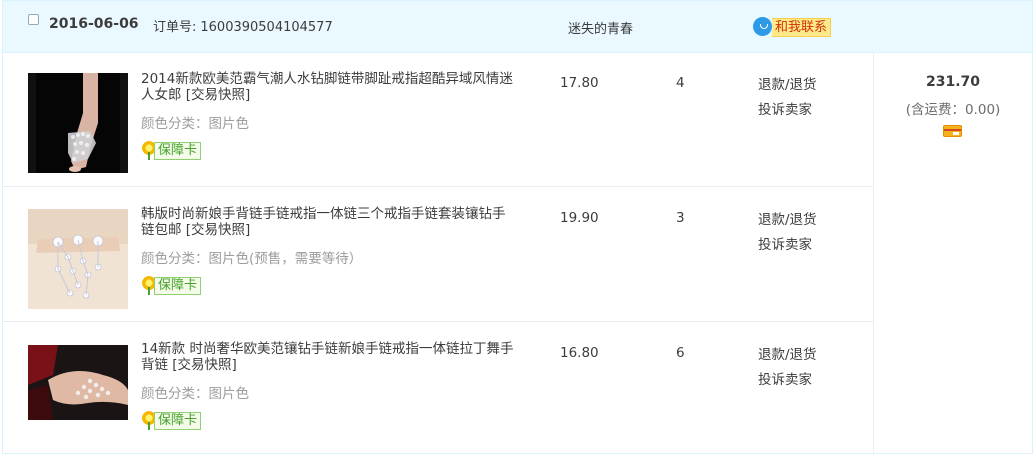 The image size is (1035, 456). Describe the element at coordinates (953, 110) in the screenshot. I see `shipping-fee: (含运费：0.00)` at that location.